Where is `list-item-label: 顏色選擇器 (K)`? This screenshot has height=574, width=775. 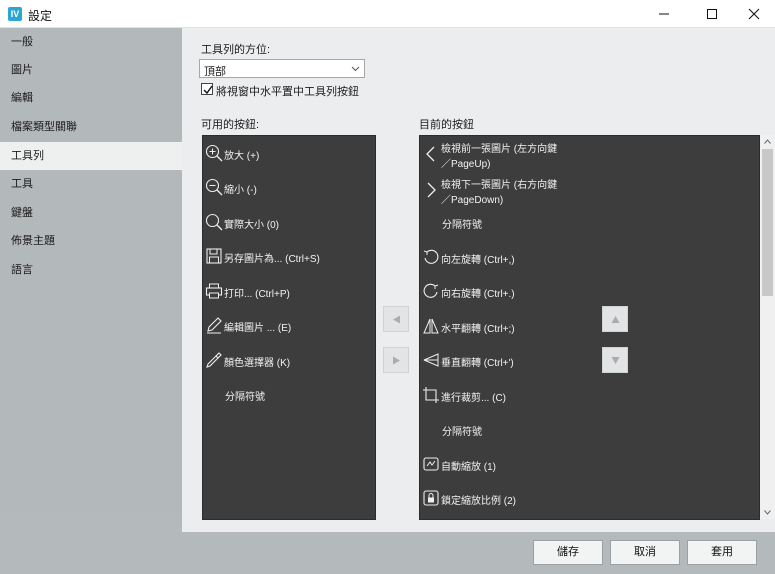
list-item-label: 顏色選擇器 (K) is located at coordinates (257, 363).